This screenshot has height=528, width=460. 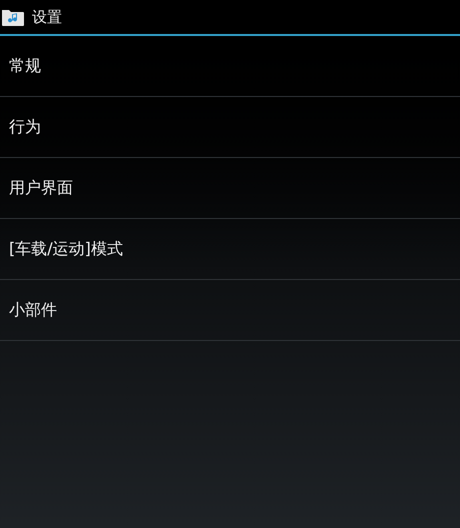 I want to click on folder-music-icon, so click(x=13, y=17).